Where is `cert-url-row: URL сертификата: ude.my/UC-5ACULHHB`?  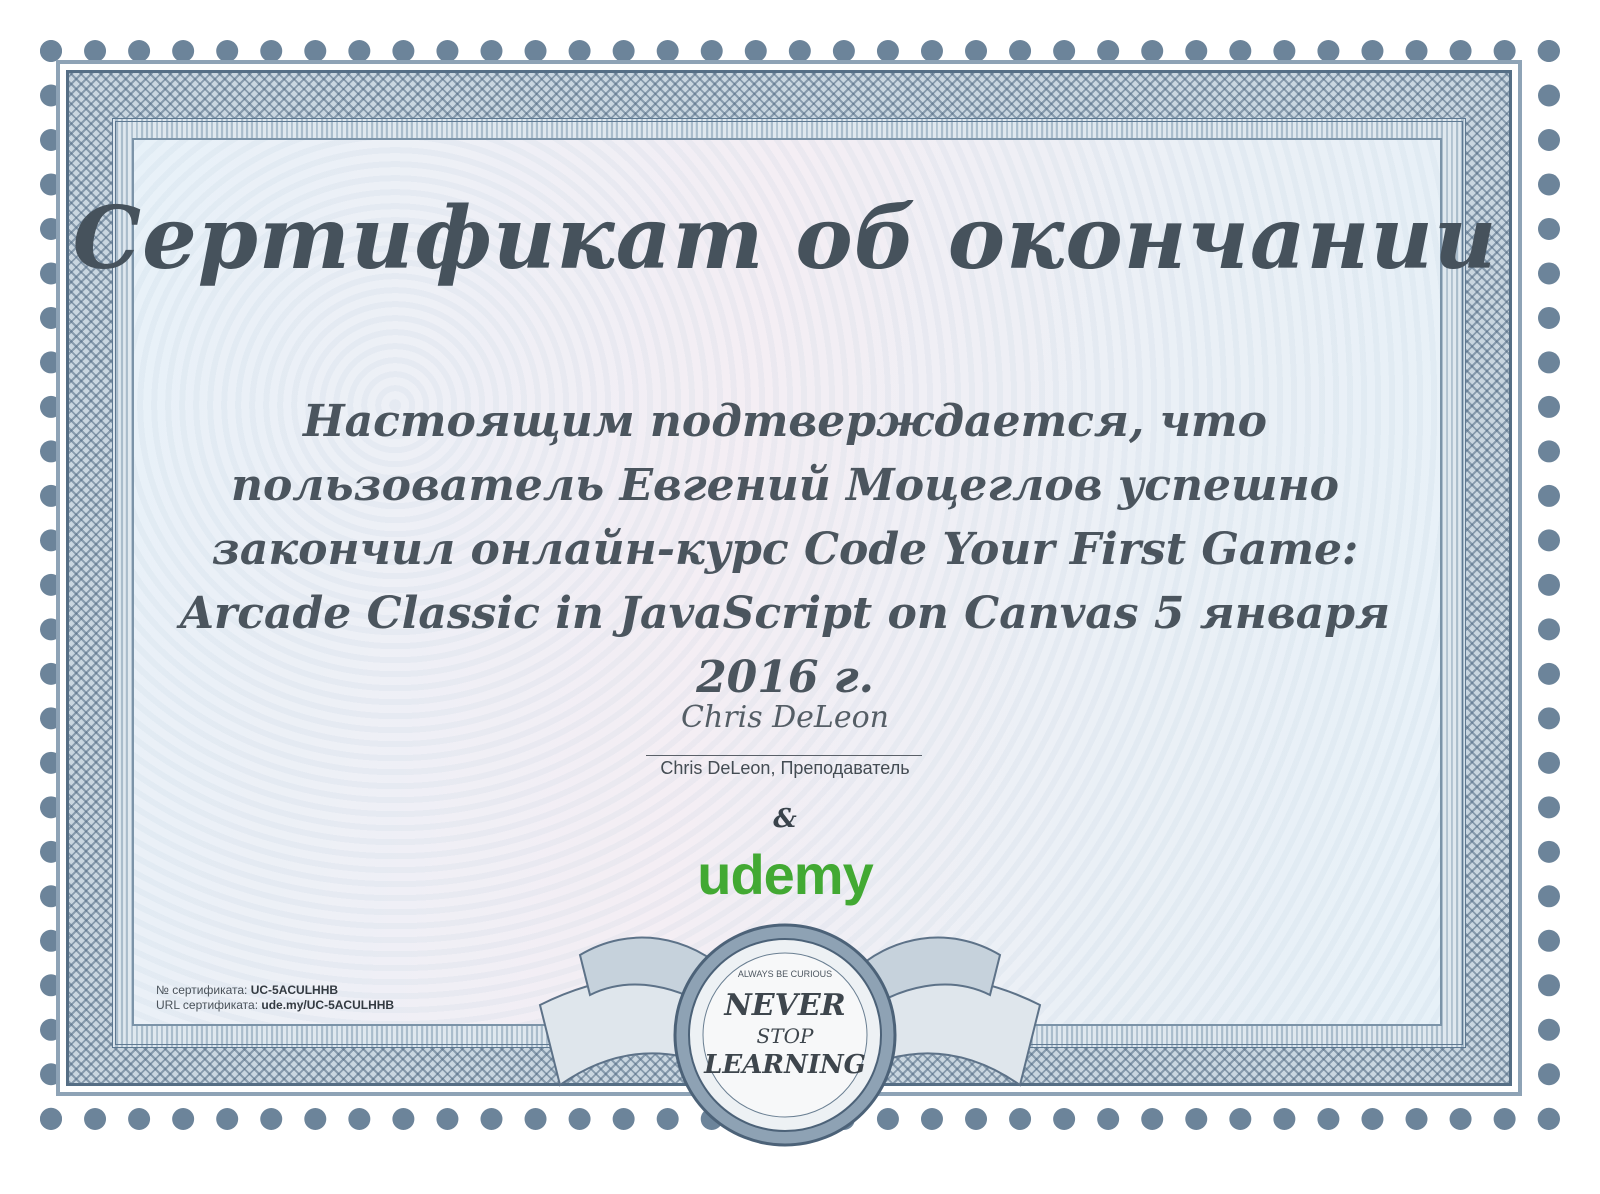 cert-url-row: URL сертификата: ude.my/UC-5ACULHHB is located at coordinates (275, 1005).